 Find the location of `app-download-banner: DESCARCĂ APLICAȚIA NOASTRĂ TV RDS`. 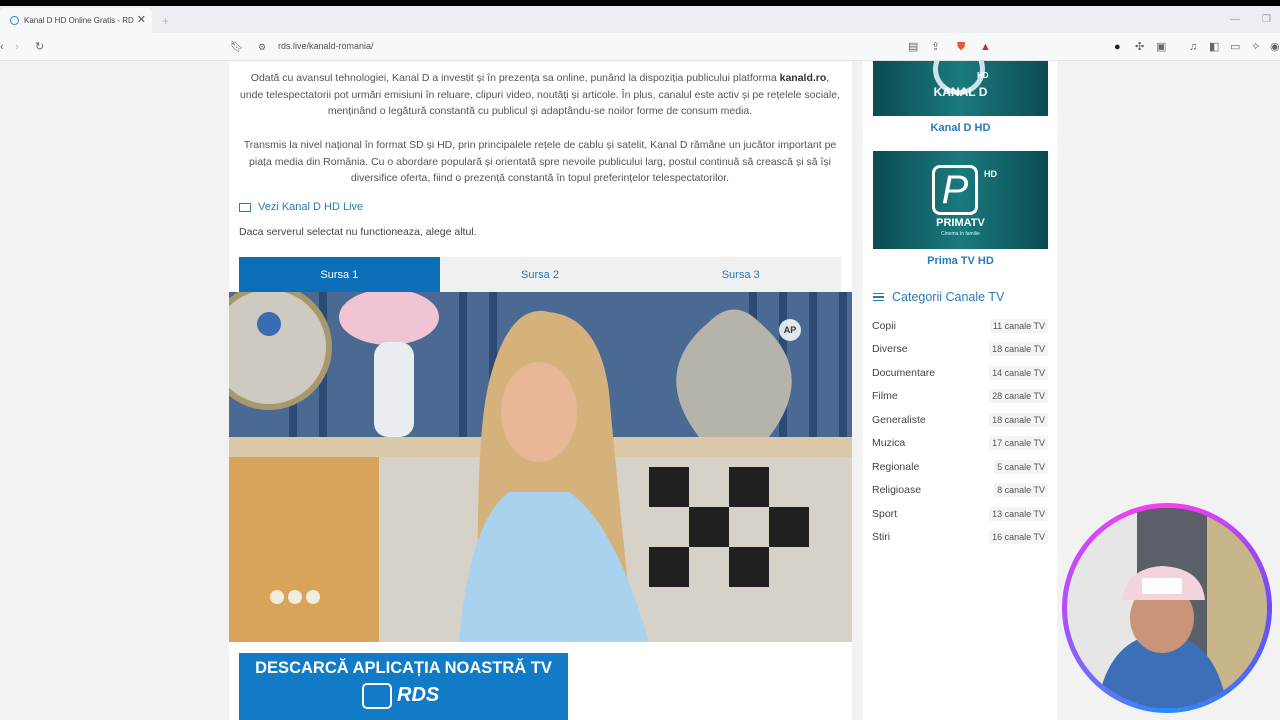

app-download-banner: DESCARCĂ APLICAȚIA NOASTRĂ TV RDS is located at coordinates (403, 686).